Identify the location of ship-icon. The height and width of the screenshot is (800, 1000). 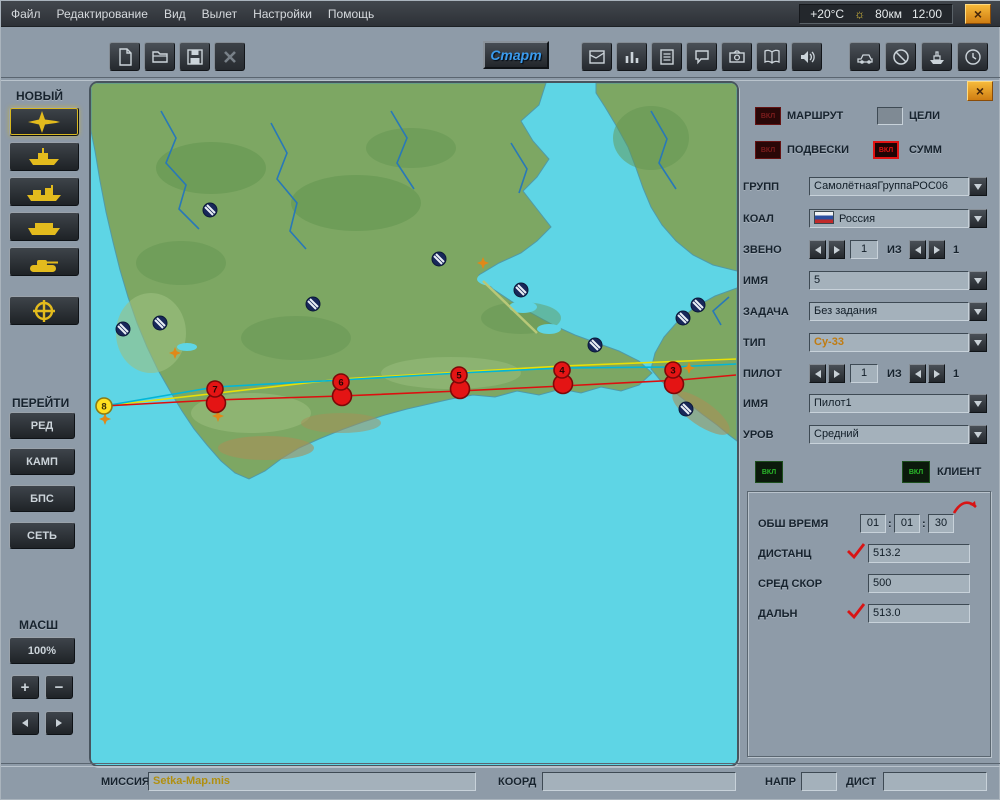
(936, 57).